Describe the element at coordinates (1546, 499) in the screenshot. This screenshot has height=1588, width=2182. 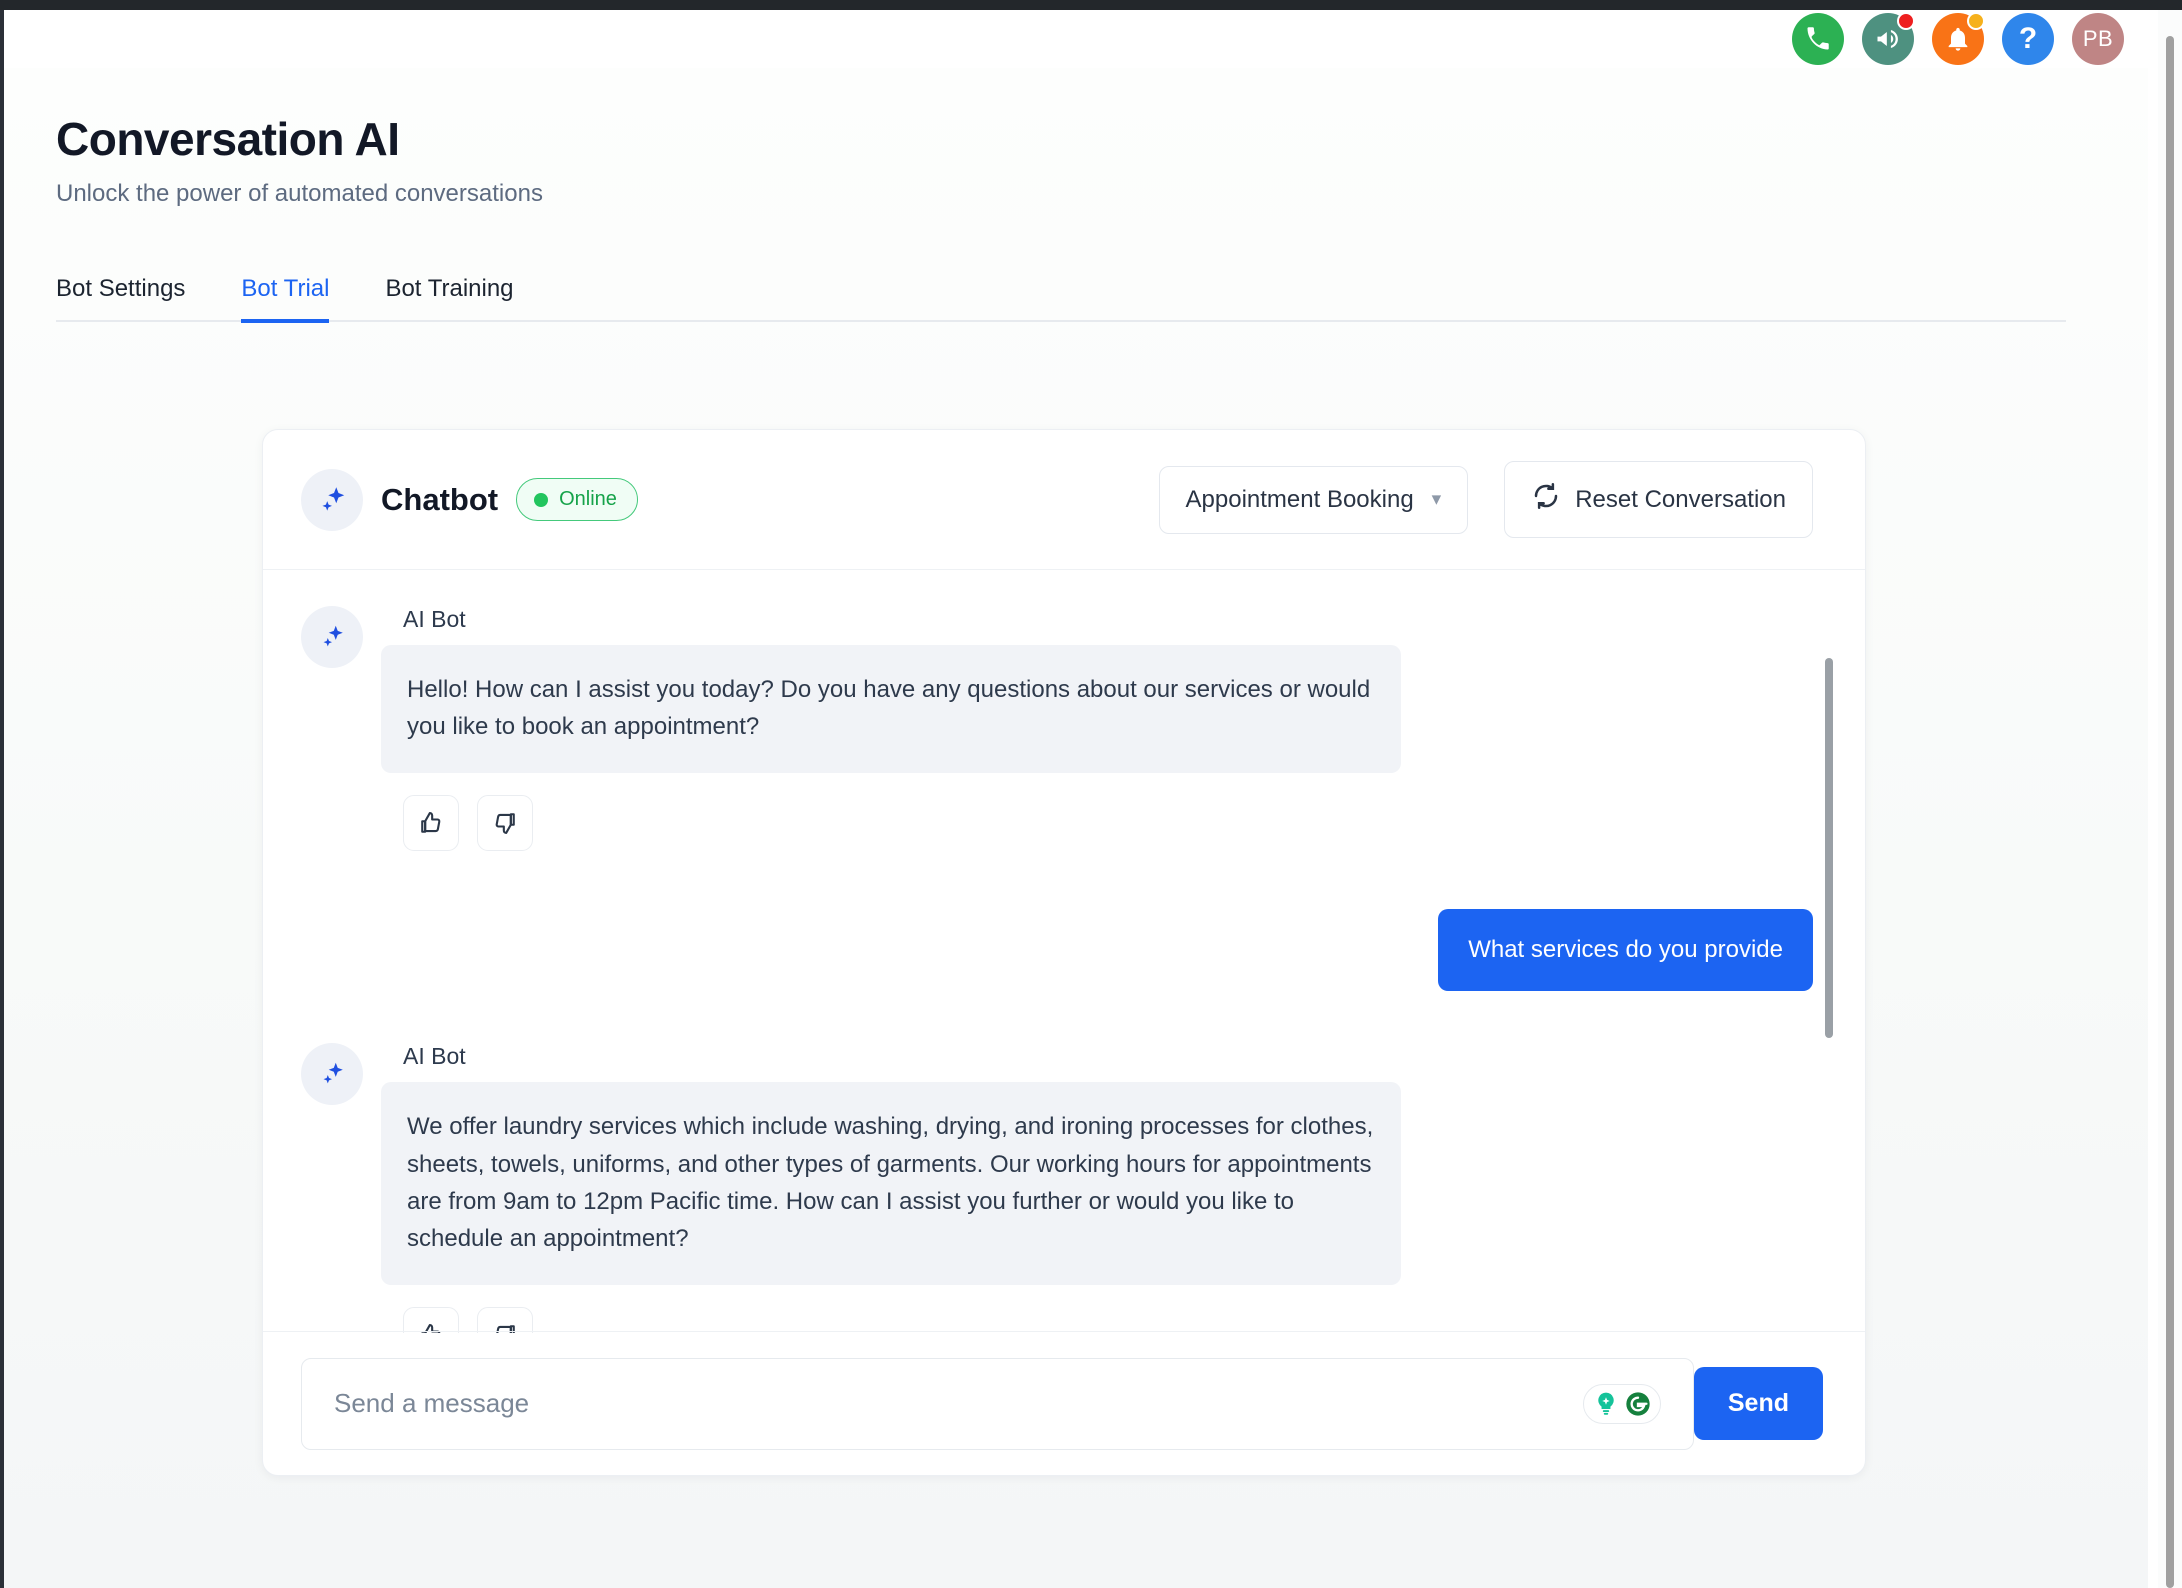
I see `refresh-icon` at that location.